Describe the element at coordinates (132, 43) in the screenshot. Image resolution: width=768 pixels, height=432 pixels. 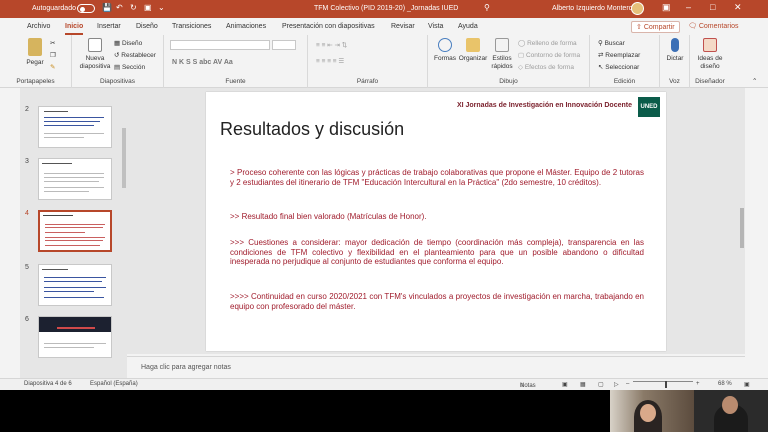
I see `layout-label: Diseño` at that location.